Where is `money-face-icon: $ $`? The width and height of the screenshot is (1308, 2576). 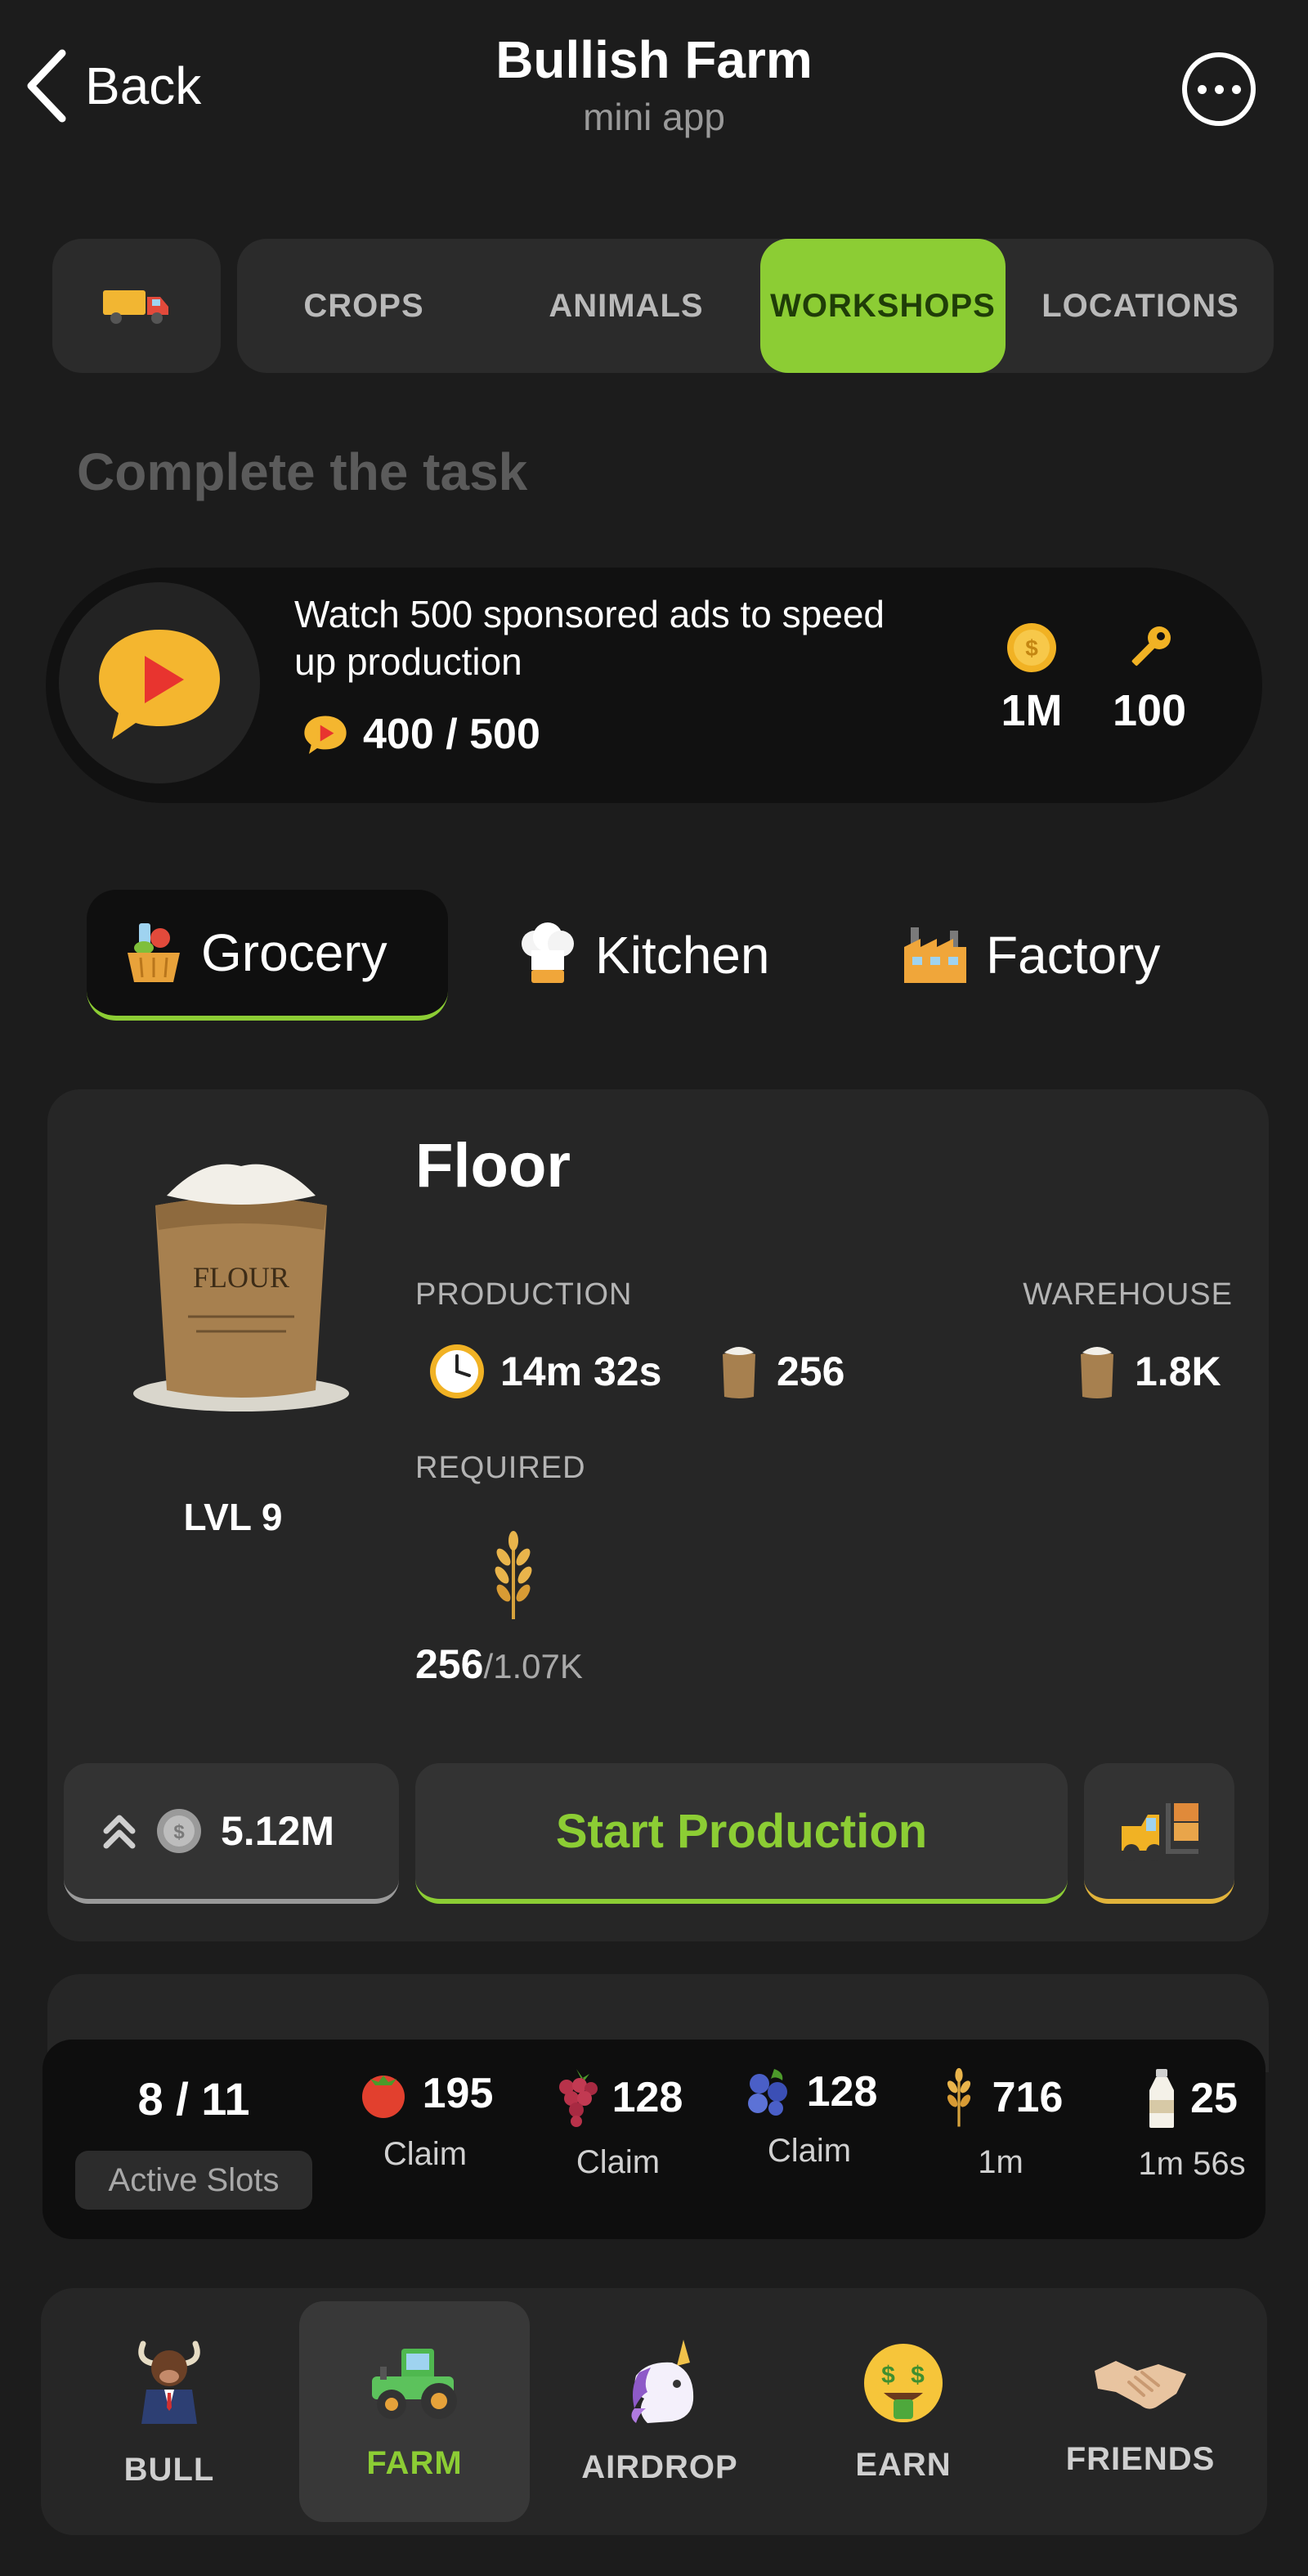
money-face-icon: $ $ is located at coordinates (903, 2382).